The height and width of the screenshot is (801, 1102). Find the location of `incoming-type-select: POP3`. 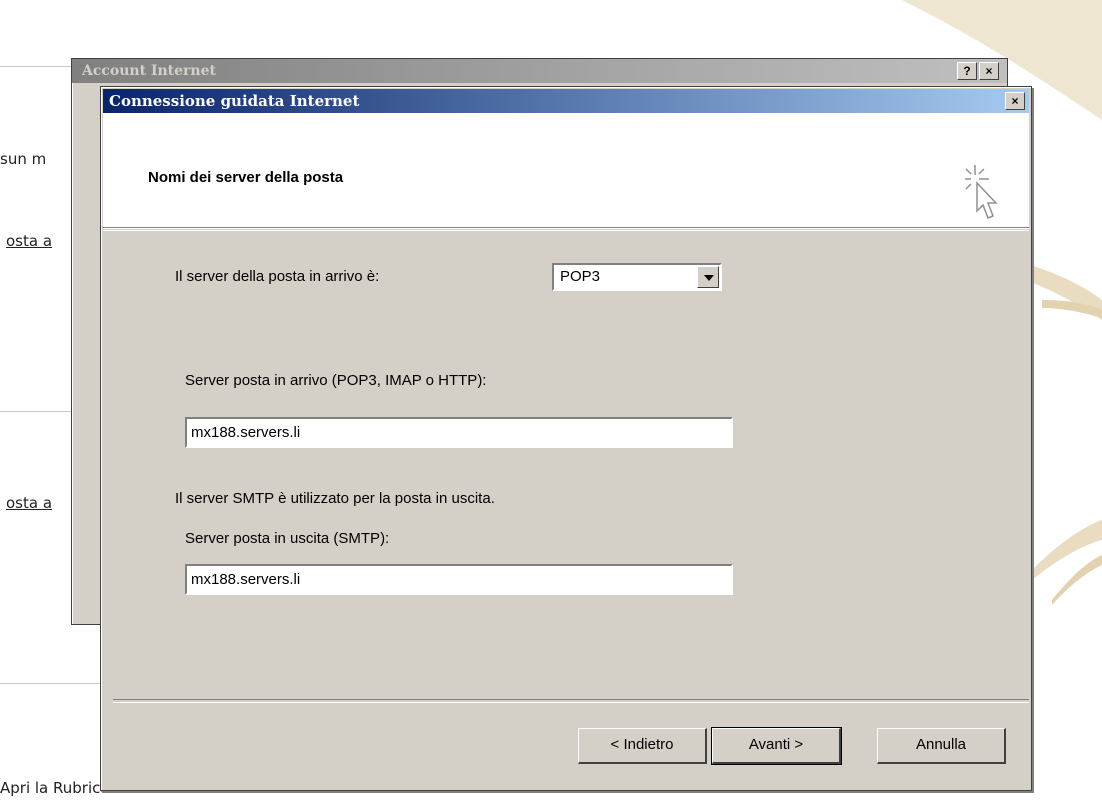

incoming-type-select: POP3 is located at coordinates (637, 277).